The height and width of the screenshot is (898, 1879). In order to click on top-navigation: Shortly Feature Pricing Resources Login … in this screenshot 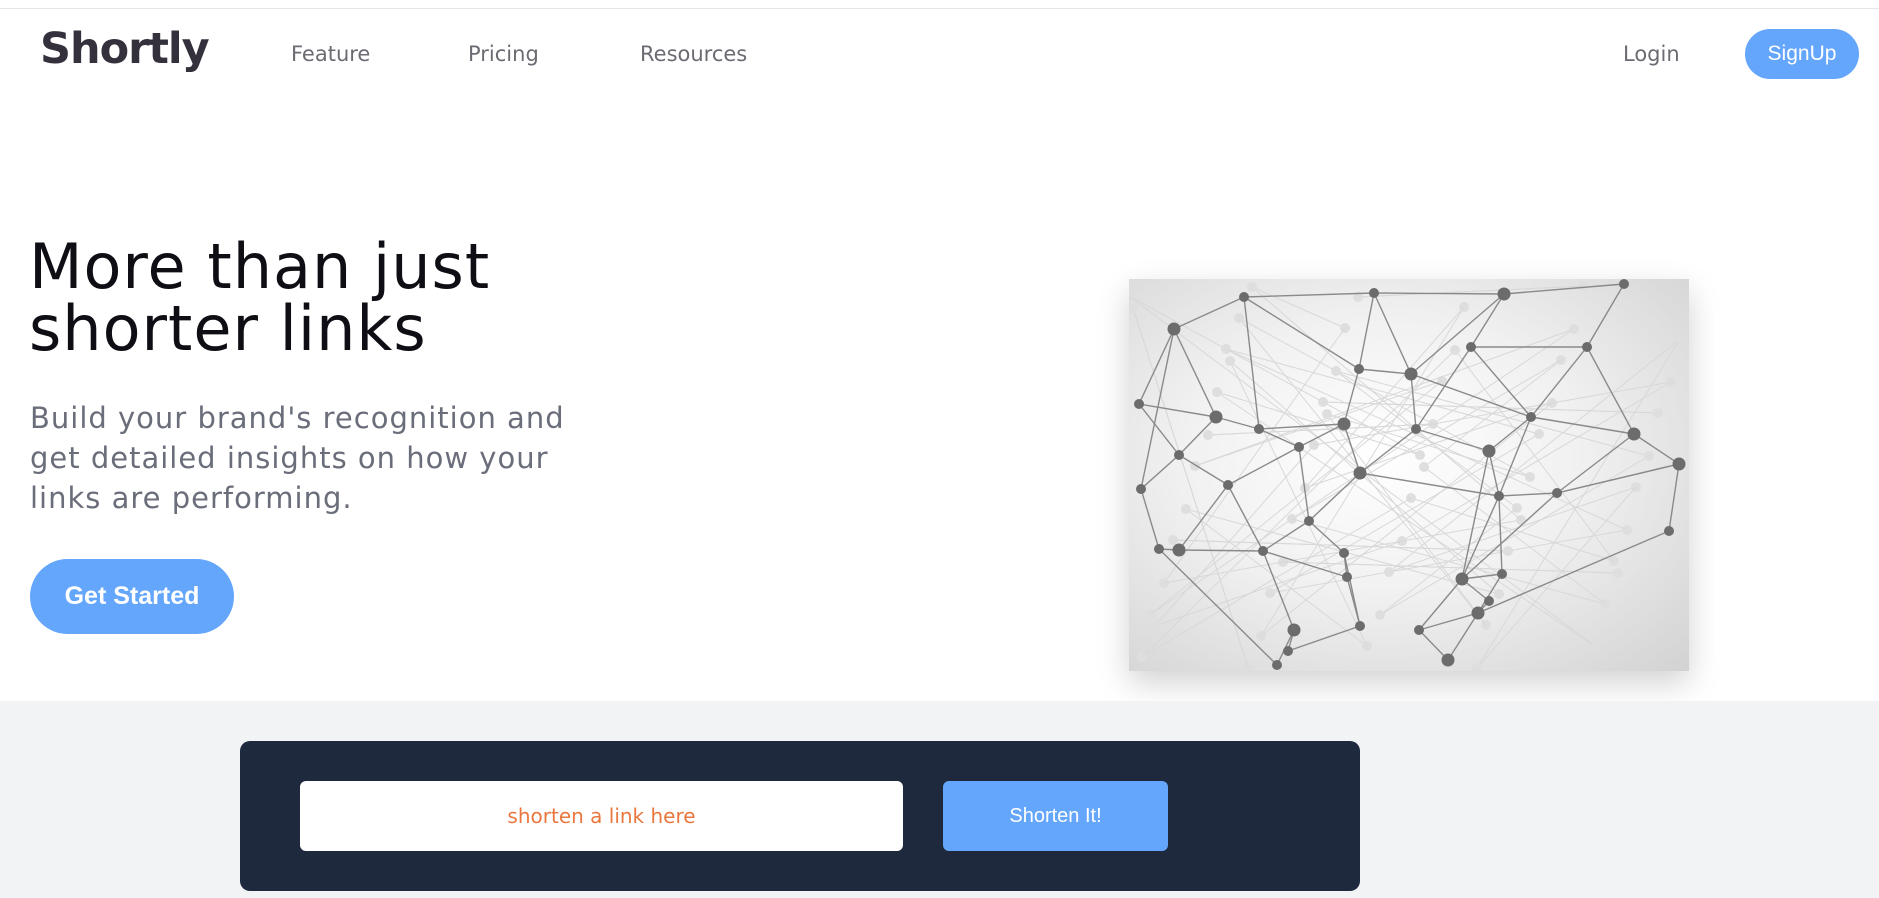, I will do `click(939, 55)`.